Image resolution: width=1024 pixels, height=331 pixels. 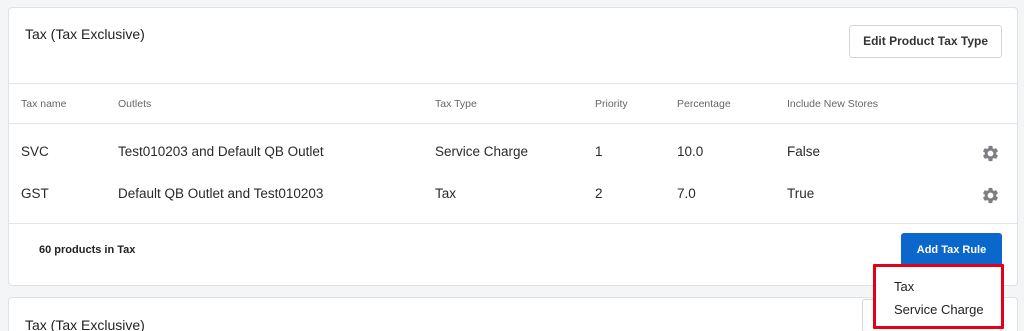 What do you see at coordinates (599, 151) in the screenshot?
I see `priority-cell: 1` at bounding box center [599, 151].